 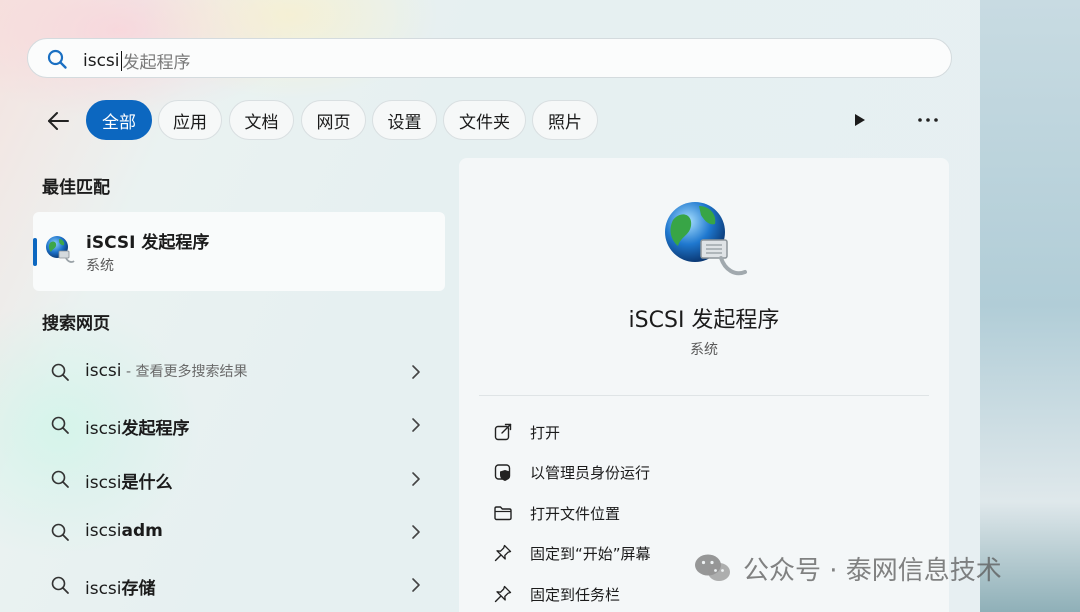 I want to click on filter-web: 网页, so click(x=333, y=120).